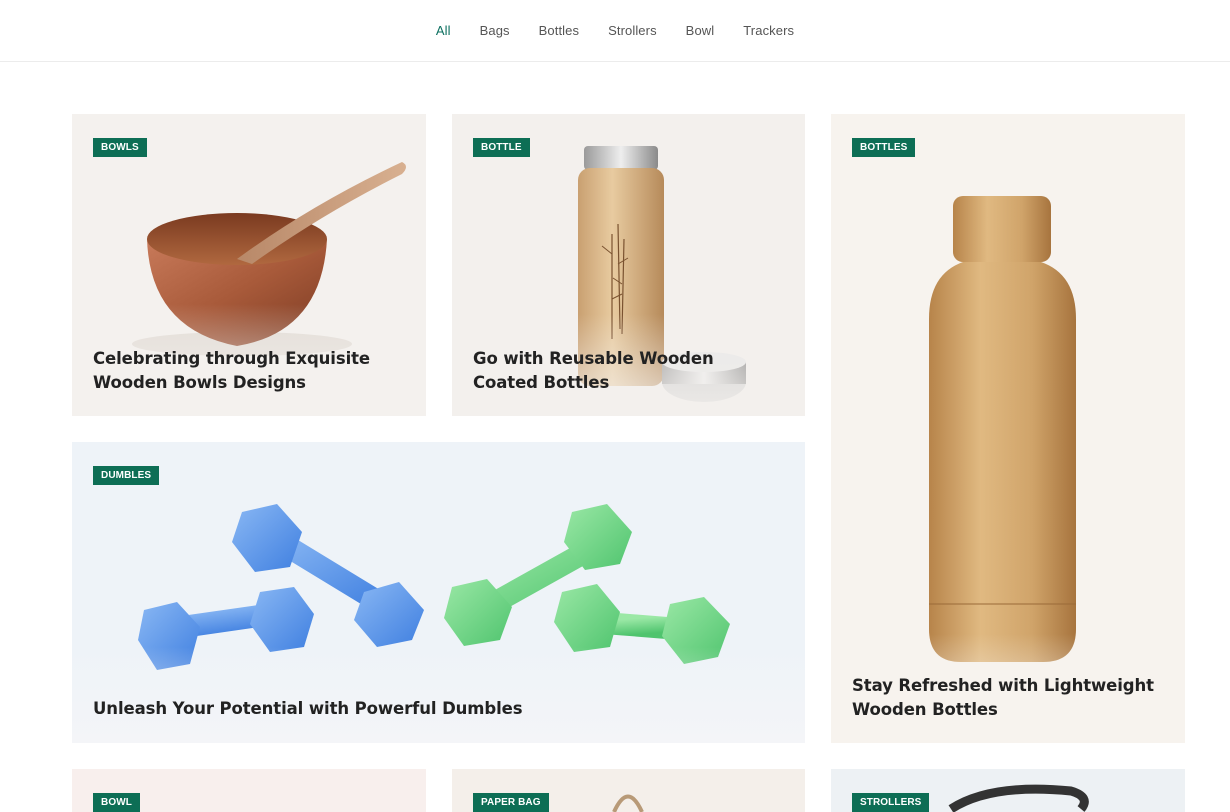 The image size is (1230, 812). I want to click on category-badge: BOWLS, so click(120, 147).